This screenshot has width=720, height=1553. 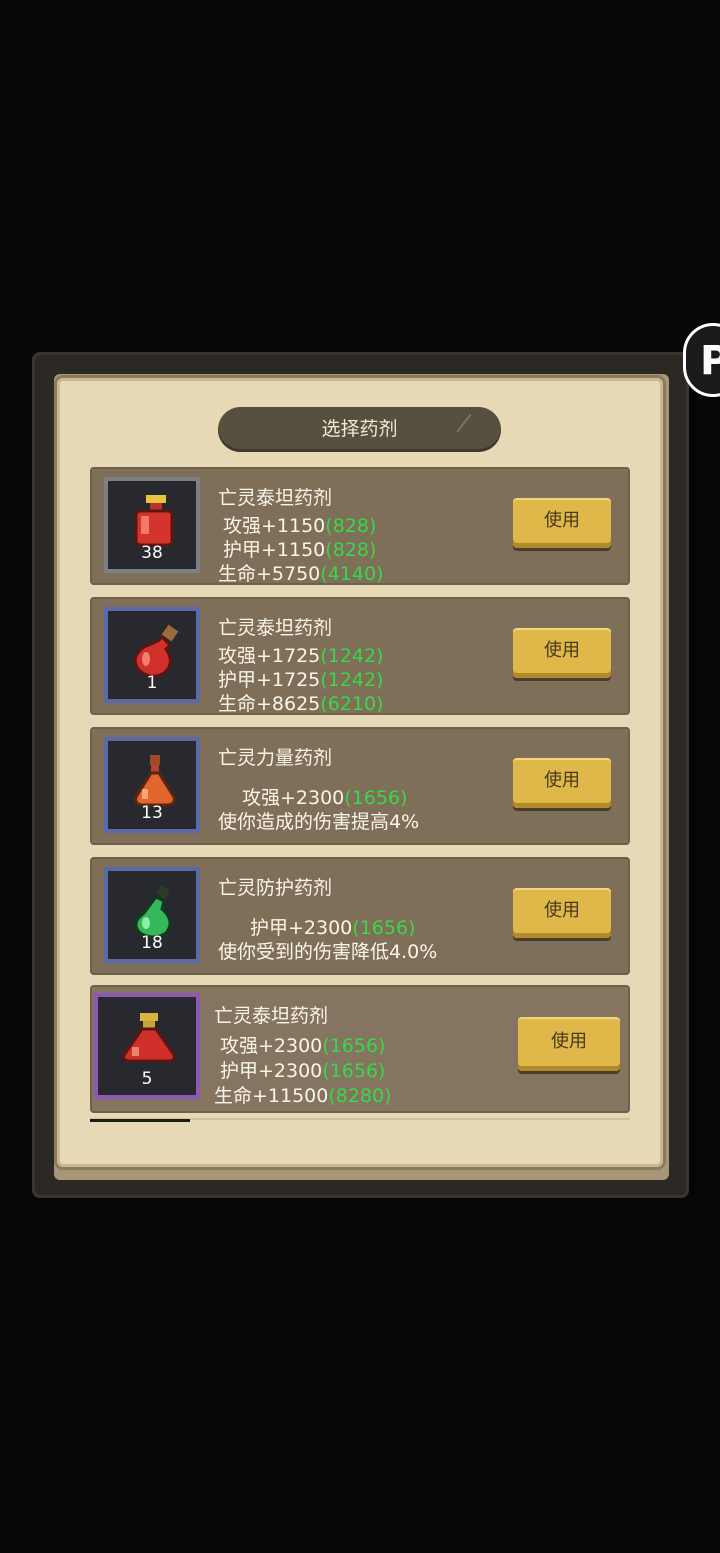 What do you see at coordinates (152, 813) in the screenshot?
I see `potion-count: 13` at bounding box center [152, 813].